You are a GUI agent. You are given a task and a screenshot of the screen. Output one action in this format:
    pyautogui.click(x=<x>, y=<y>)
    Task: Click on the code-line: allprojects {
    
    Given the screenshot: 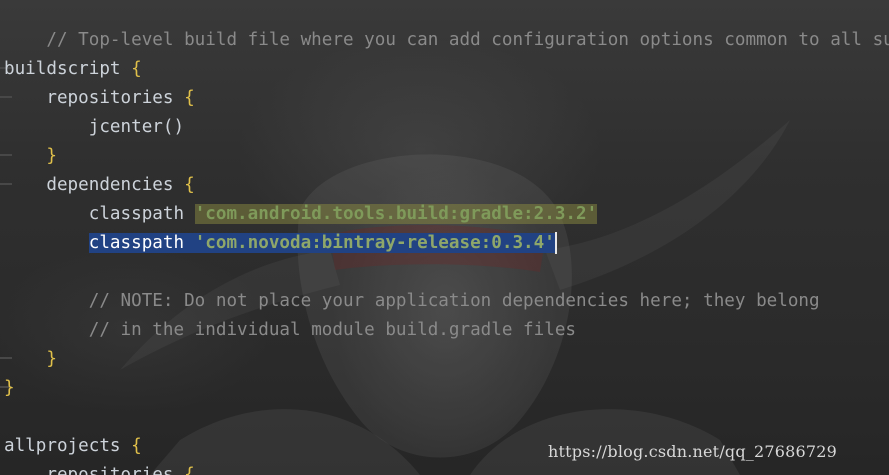 What is the action you would take?
    pyautogui.click(x=73, y=446)
    